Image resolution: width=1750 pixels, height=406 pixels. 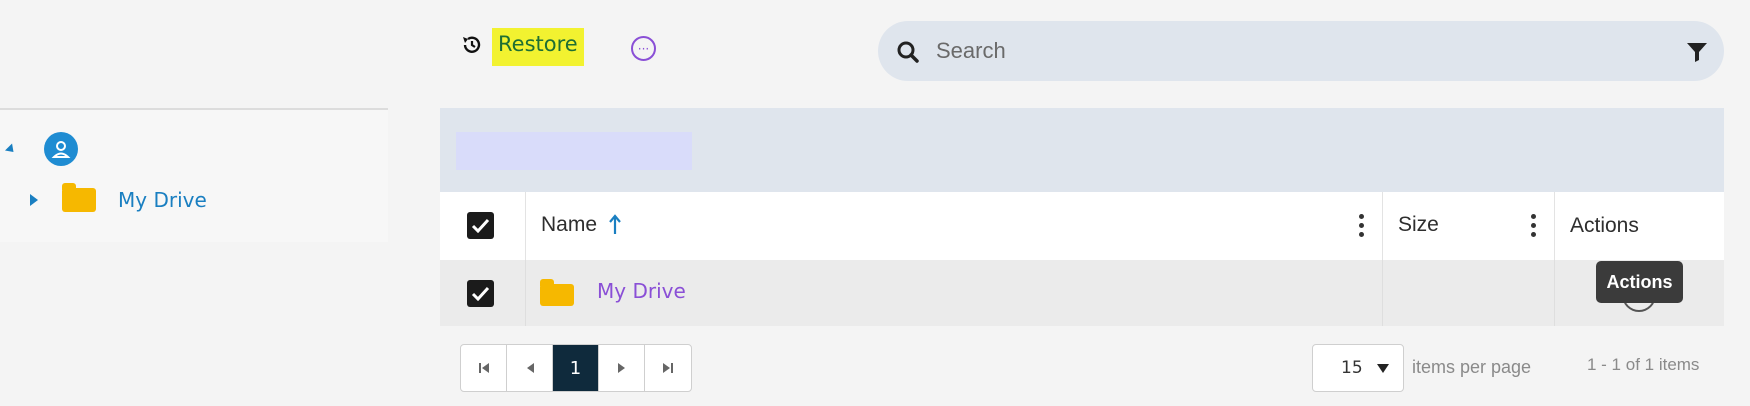 What do you see at coordinates (538, 47) in the screenshot?
I see `restore-label: Restore` at bounding box center [538, 47].